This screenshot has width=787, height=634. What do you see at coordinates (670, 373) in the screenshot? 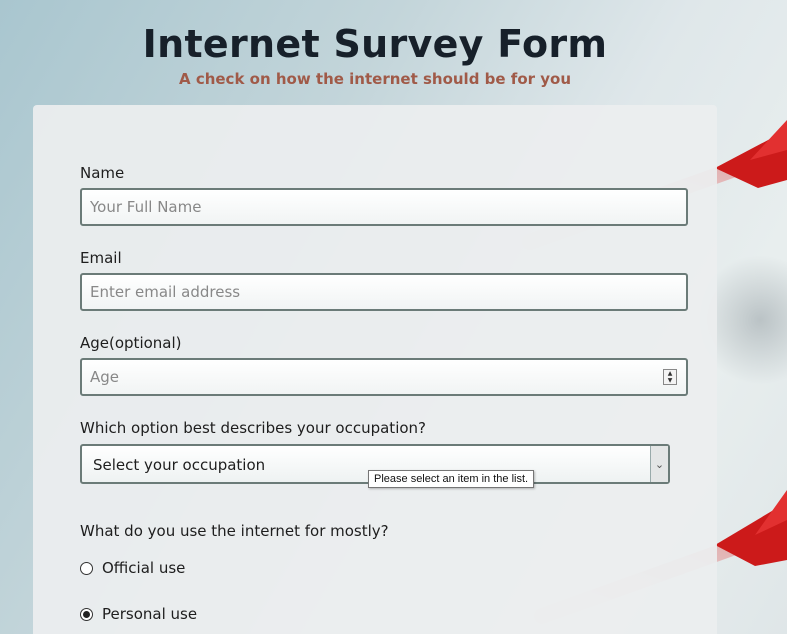
I see `stepper-up-icon: ▲` at bounding box center [670, 373].